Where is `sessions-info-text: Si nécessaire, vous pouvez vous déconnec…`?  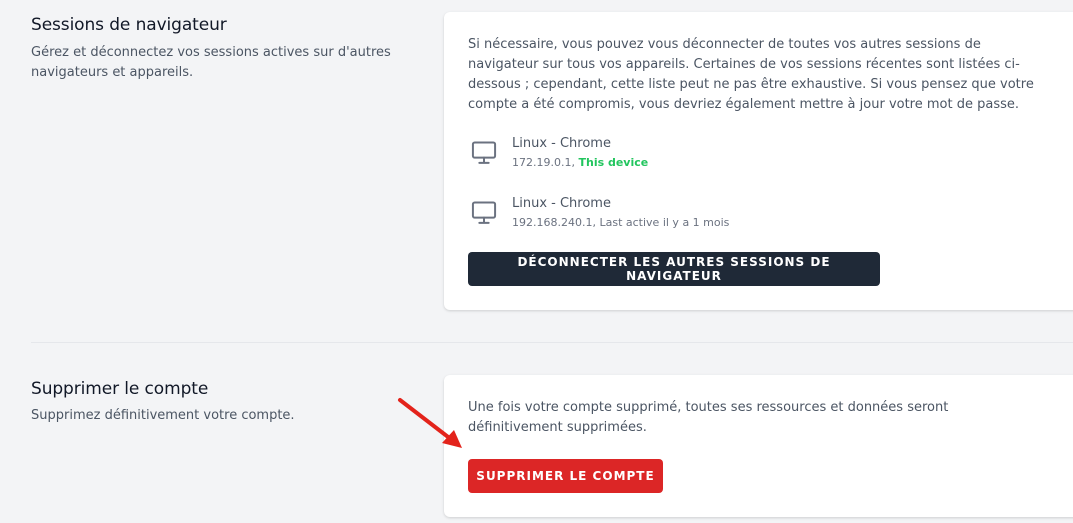
sessions-info-text: Si nécessaire, vous pouvez vous déconnec… is located at coordinates (751, 74).